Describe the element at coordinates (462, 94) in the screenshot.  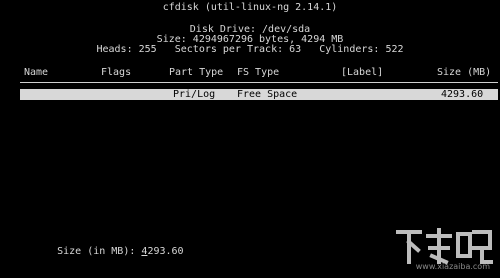
I see `cell-size: 4293.60` at that location.